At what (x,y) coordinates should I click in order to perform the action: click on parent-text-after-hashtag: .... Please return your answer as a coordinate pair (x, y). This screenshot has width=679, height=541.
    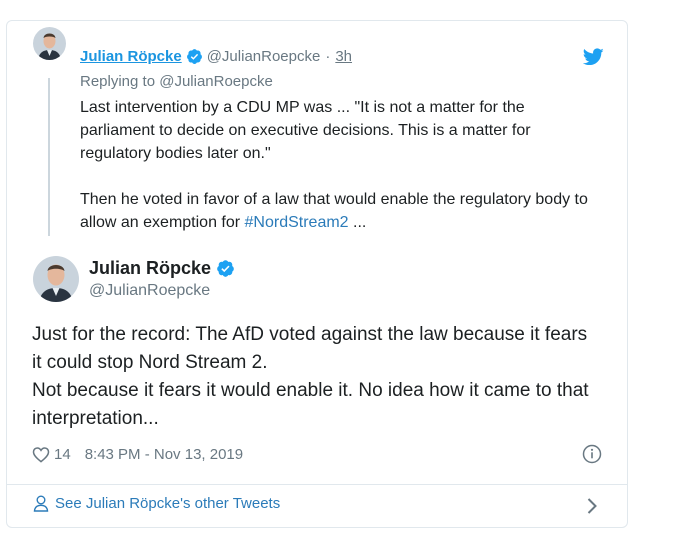
    Looking at the image, I should click on (357, 222).